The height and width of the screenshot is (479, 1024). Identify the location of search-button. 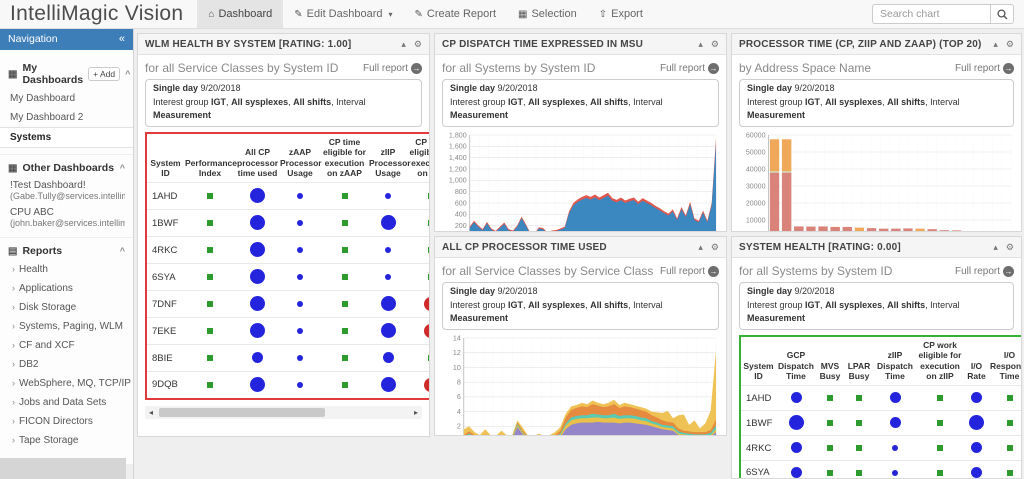
(1002, 14).